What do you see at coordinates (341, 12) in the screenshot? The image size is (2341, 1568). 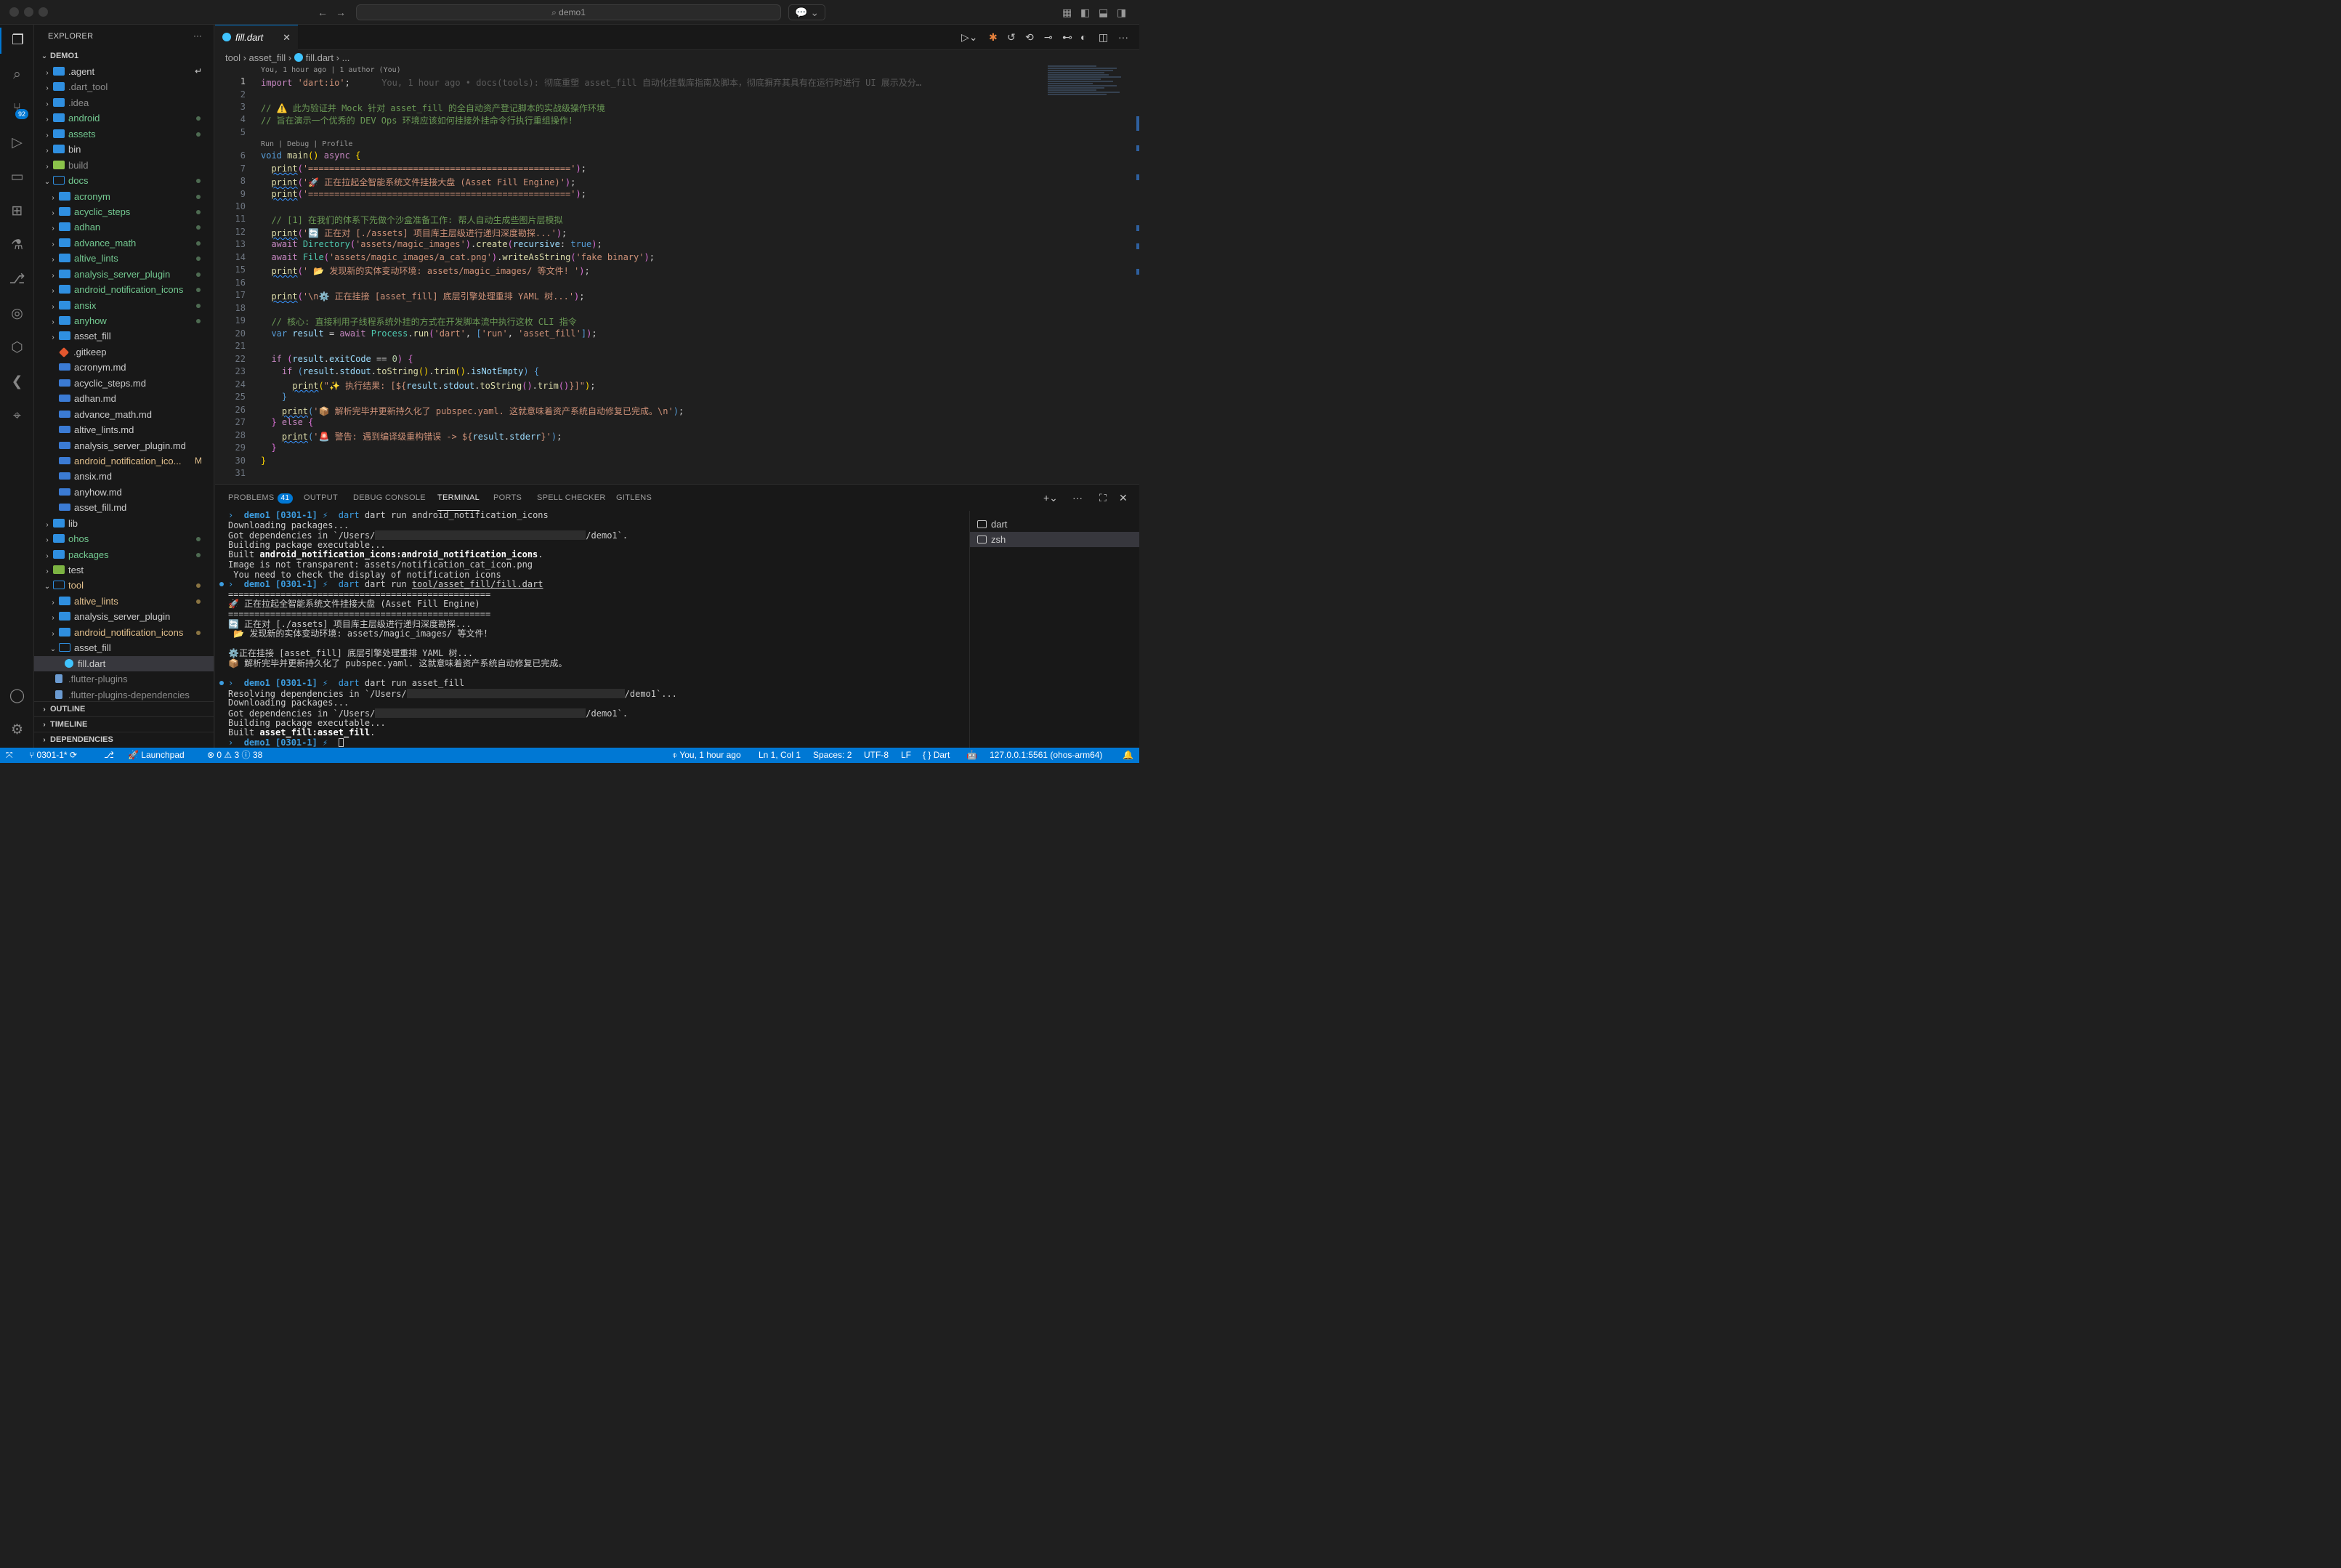 I see `forward-arrow-icon: →` at bounding box center [341, 12].